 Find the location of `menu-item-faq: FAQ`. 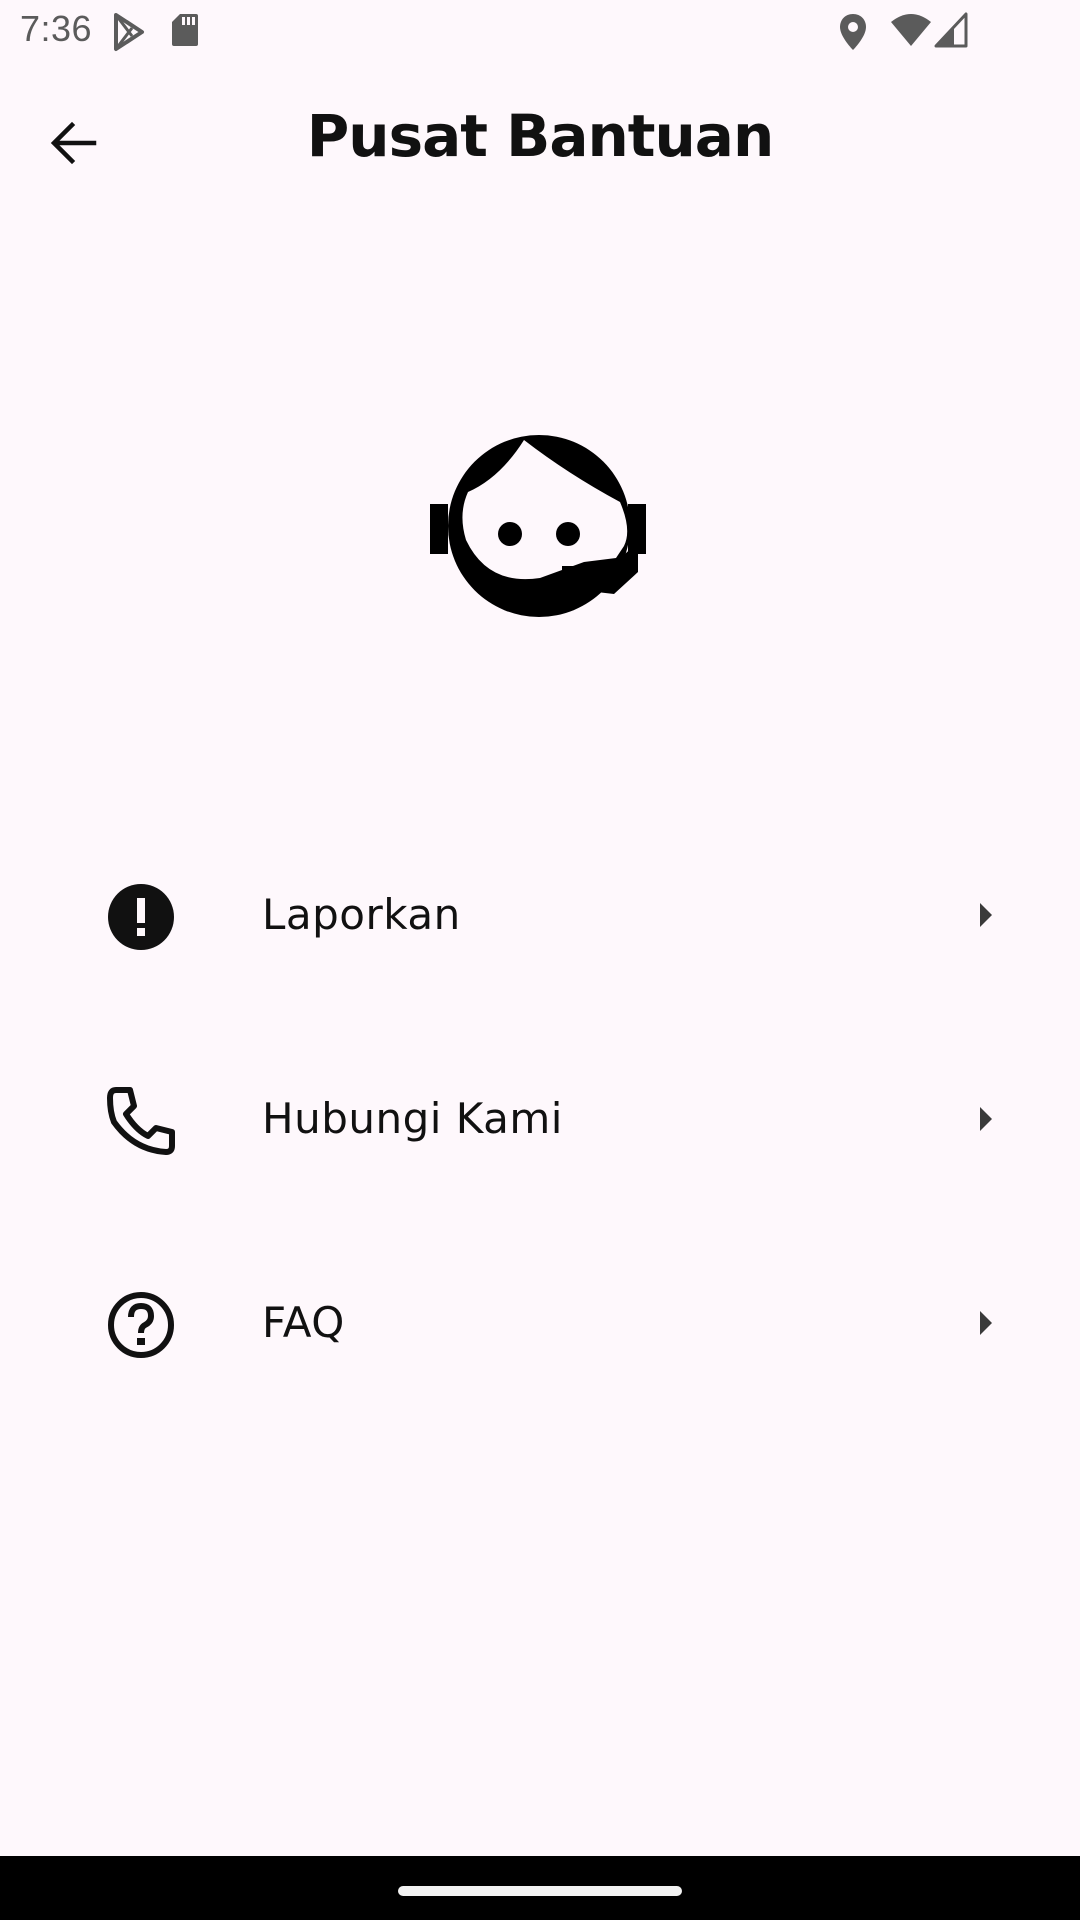

menu-item-faq: FAQ is located at coordinates (540, 1322).